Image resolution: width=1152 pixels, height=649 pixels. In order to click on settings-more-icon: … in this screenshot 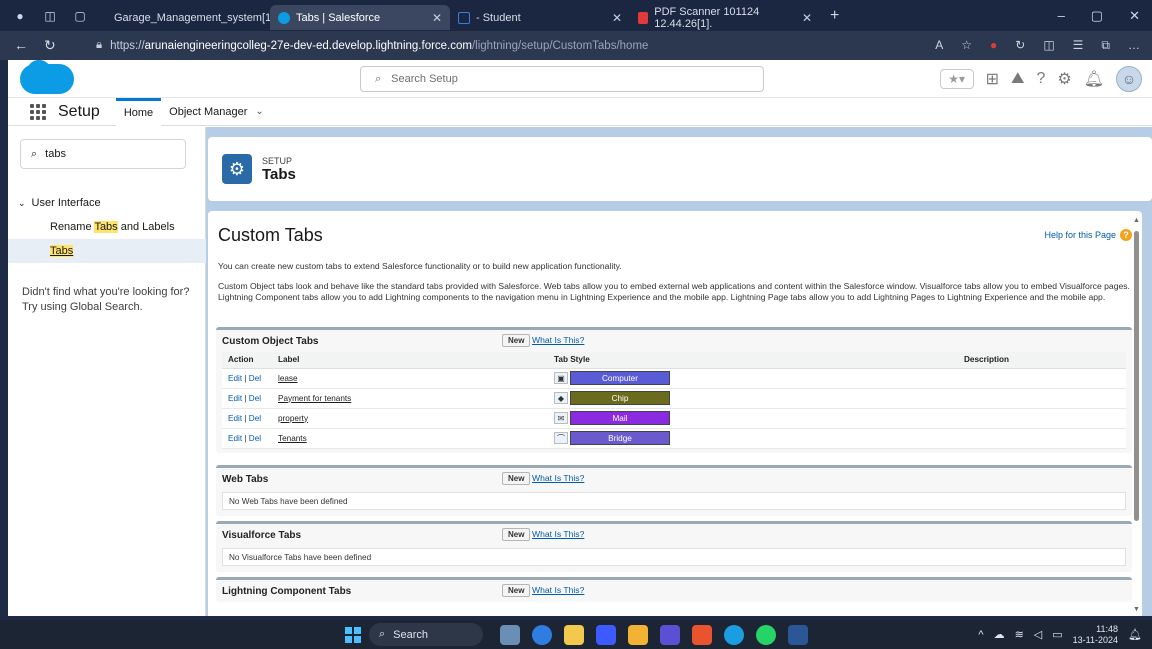, I will do `click(1134, 45)`.